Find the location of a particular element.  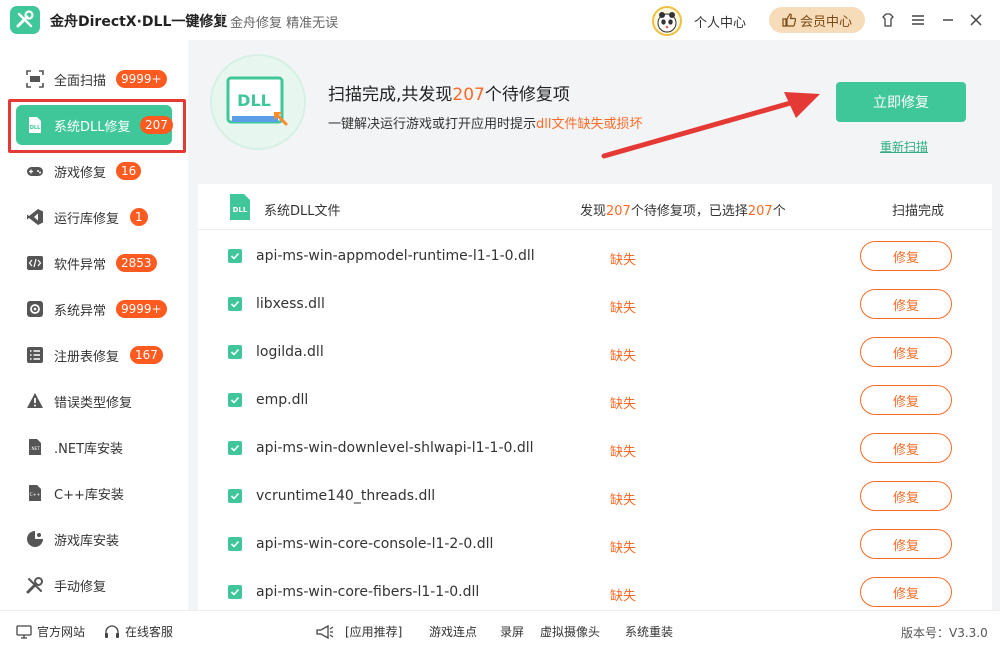

warning-icon is located at coordinates (35, 400).